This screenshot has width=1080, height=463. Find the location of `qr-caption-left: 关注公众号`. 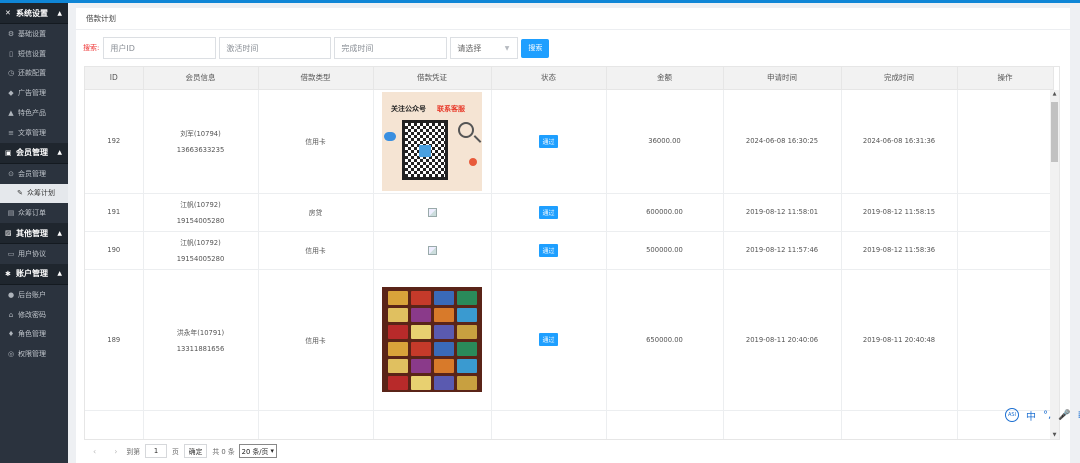

qr-caption-left: 关注公众号 is located at coordinates (408, 108).